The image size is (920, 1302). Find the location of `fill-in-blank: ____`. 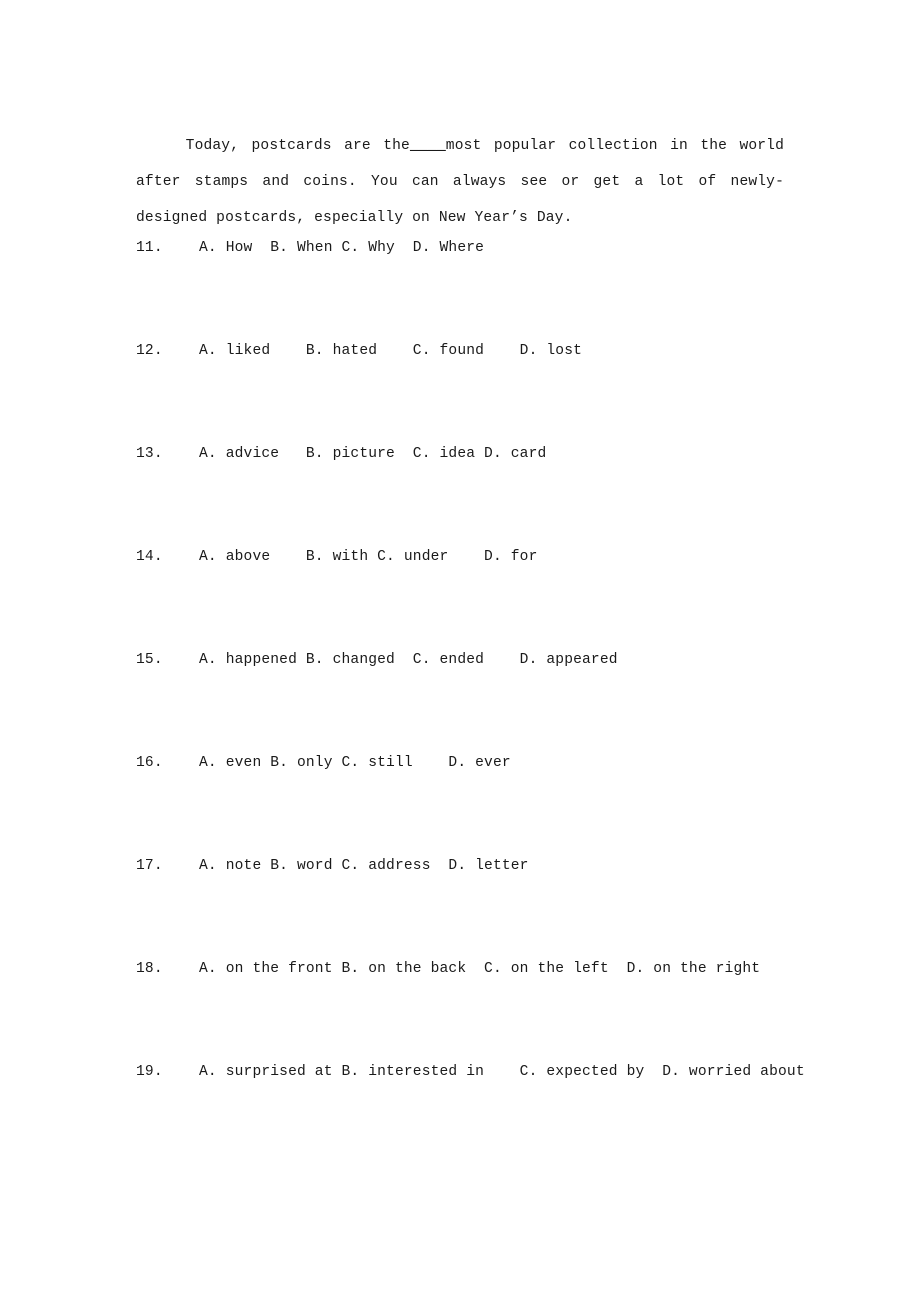

fill-in-blank: ____ is located at coordinates (427, 145).